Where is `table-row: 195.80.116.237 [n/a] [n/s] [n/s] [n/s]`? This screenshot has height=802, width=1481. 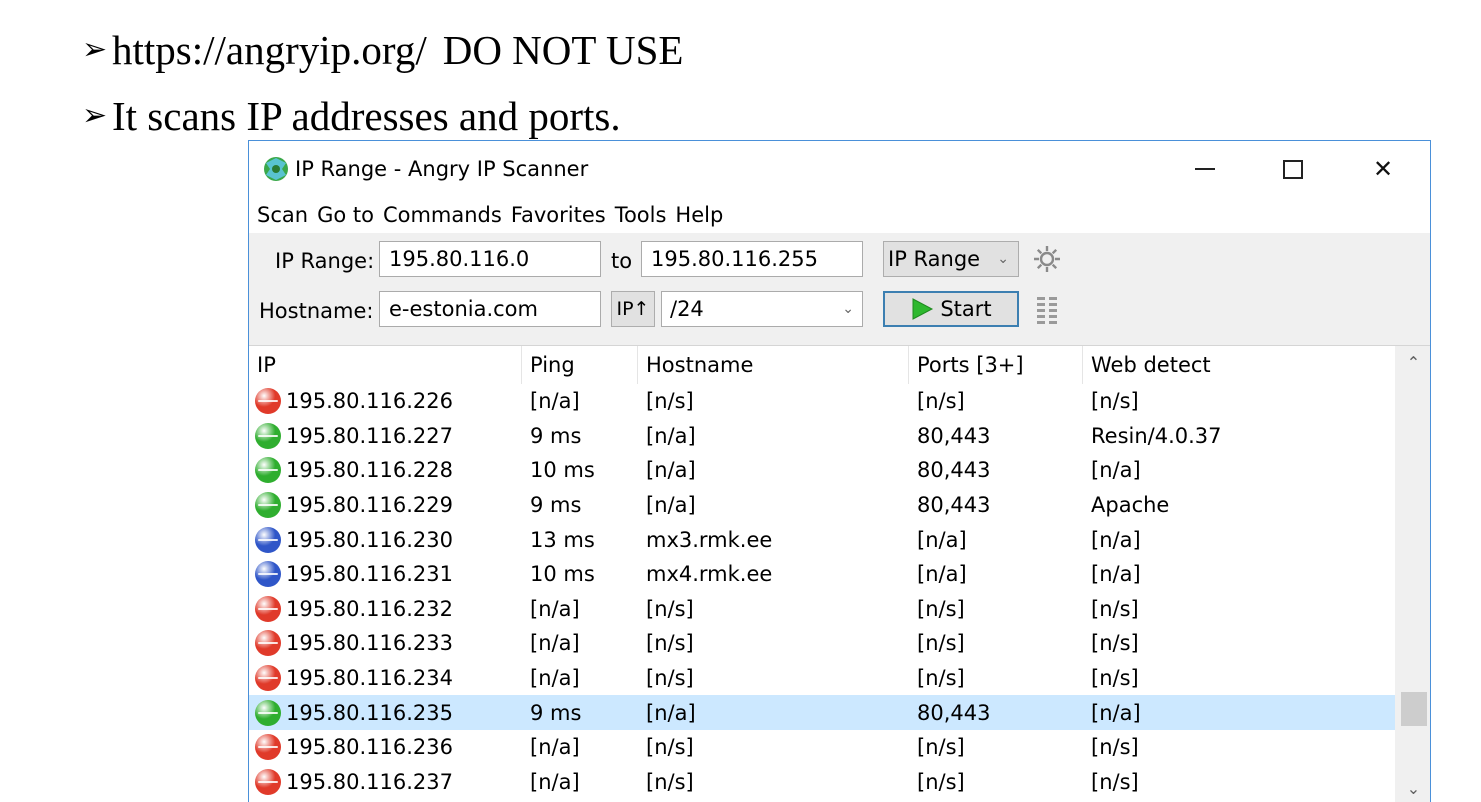
table-row: 195.80.116.237 [n/a] [n/s] [n/s] [n/s] is located at coordinates (822, 782).